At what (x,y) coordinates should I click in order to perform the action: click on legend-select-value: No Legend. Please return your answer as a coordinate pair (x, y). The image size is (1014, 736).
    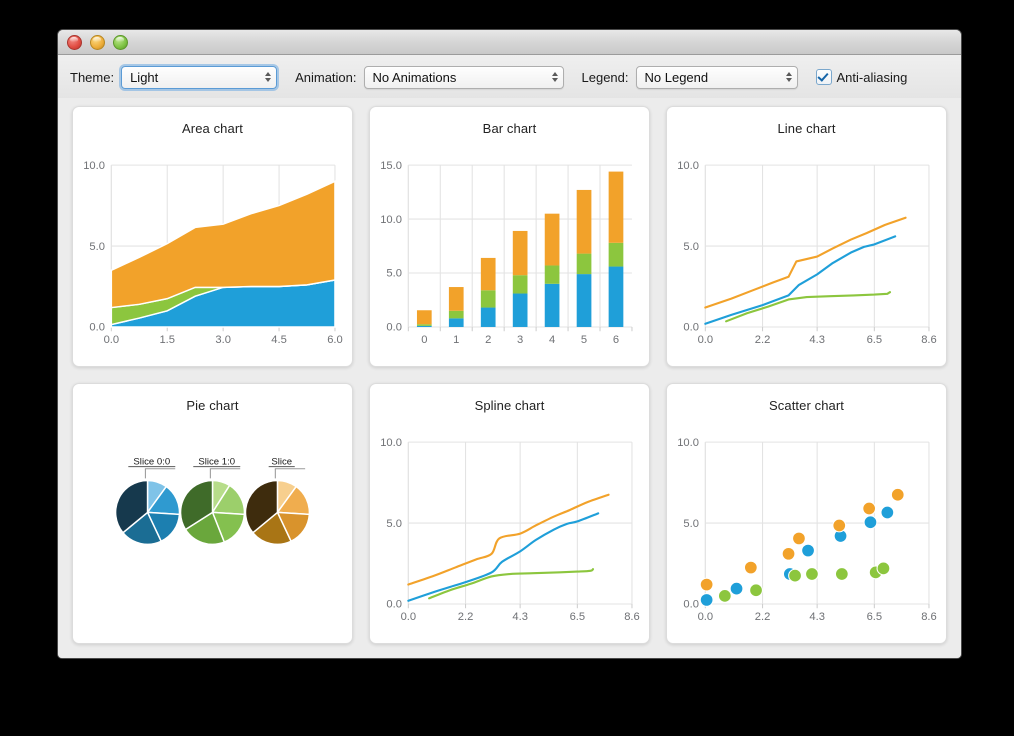
    Looking at the image, I should click on (676, 77).